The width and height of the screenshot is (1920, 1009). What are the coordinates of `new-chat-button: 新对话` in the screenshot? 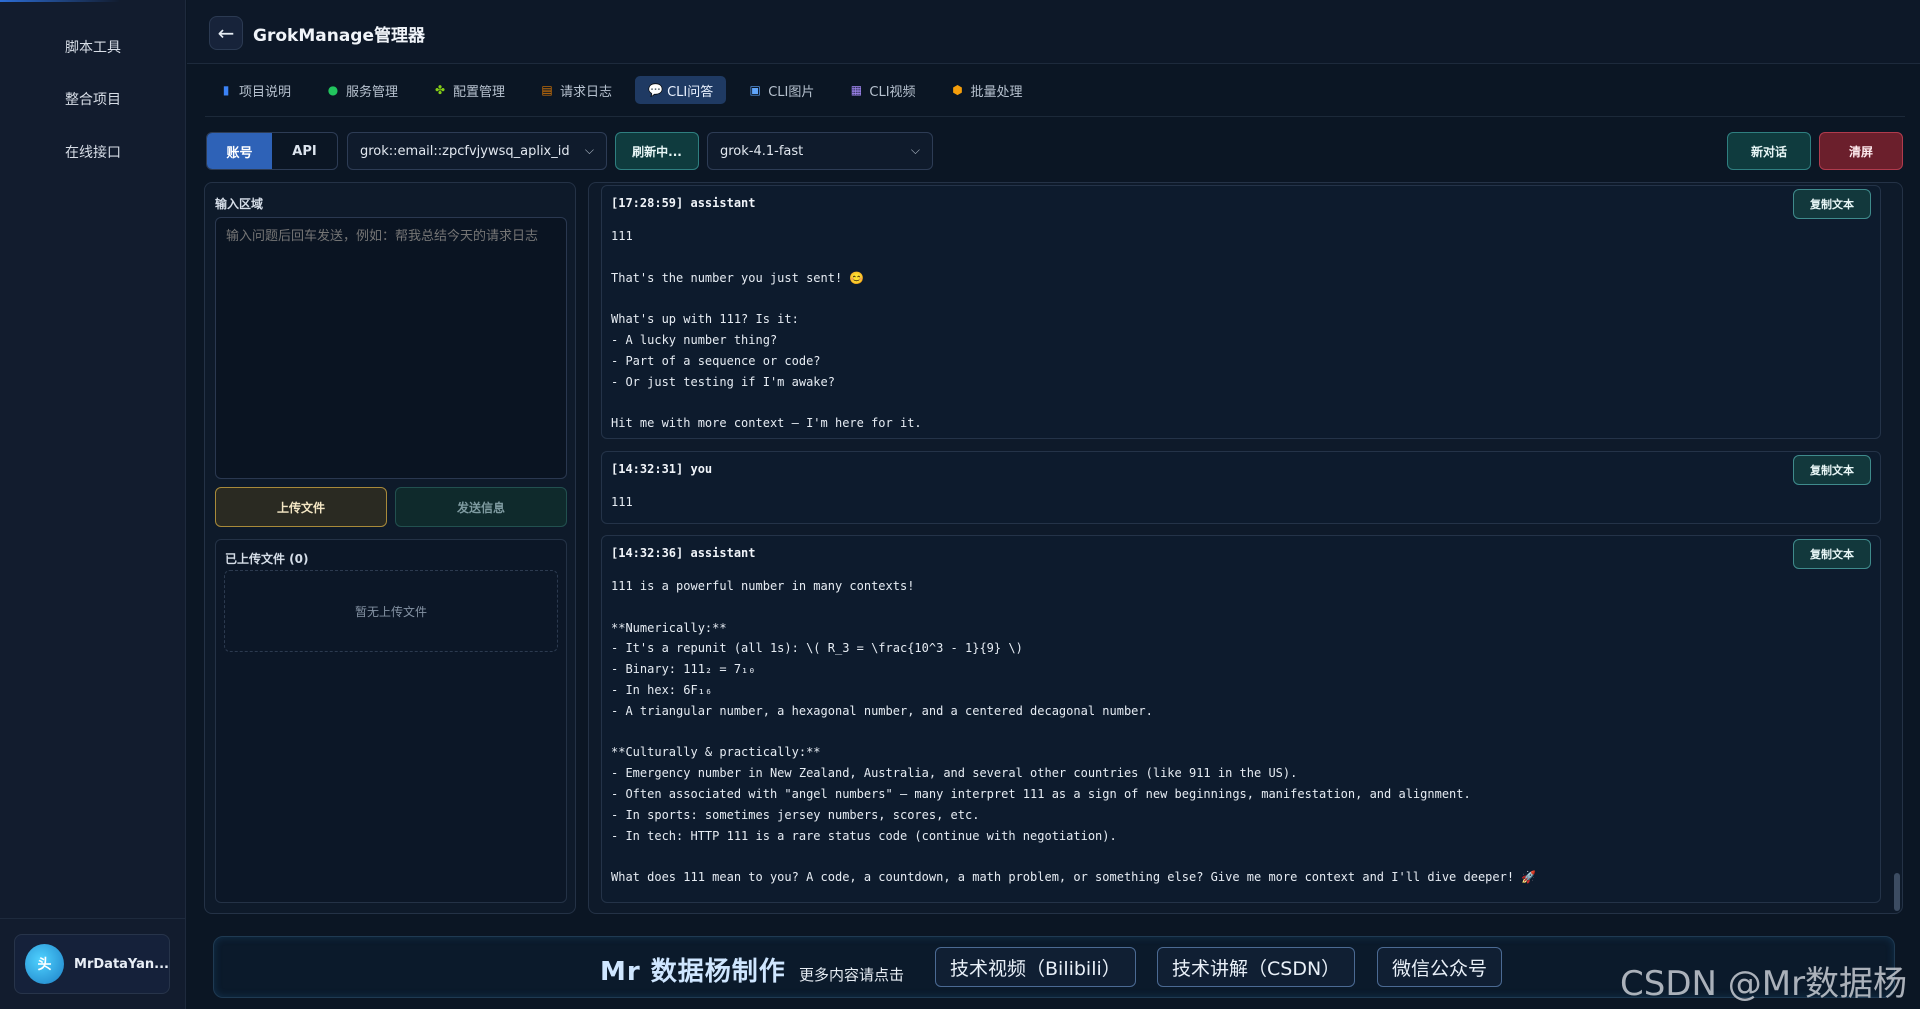 It's located at (1769, 151).